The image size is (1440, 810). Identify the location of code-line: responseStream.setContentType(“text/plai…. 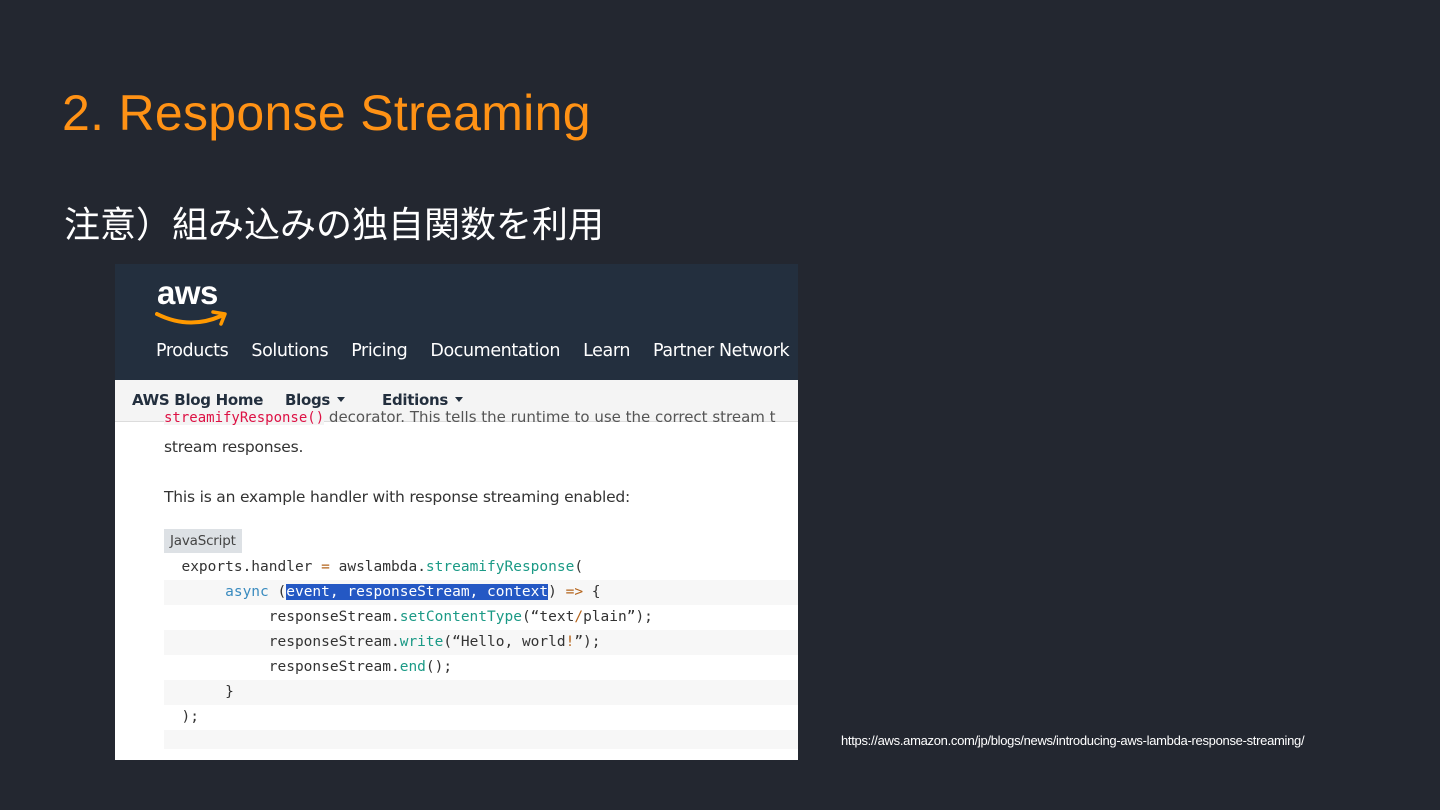
(460, 617).